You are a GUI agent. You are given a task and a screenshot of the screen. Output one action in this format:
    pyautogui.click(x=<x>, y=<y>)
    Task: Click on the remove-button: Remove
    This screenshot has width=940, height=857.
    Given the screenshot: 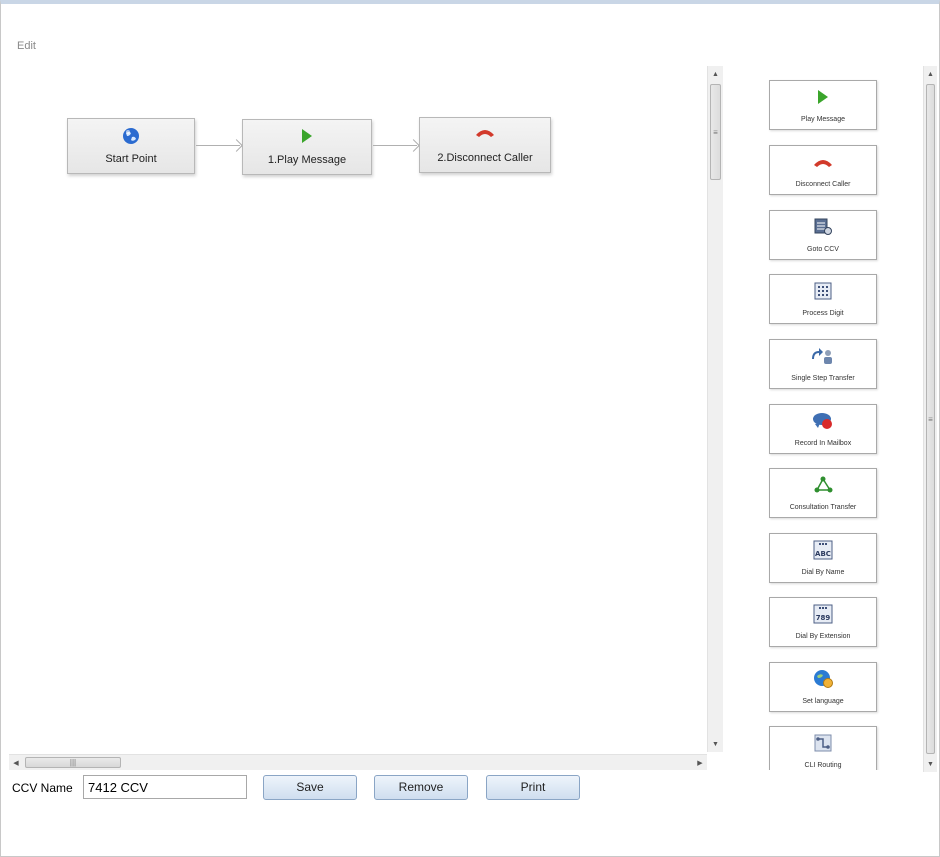 What is the action you would take?
    pyautogui.click(x=421, y=787)
    